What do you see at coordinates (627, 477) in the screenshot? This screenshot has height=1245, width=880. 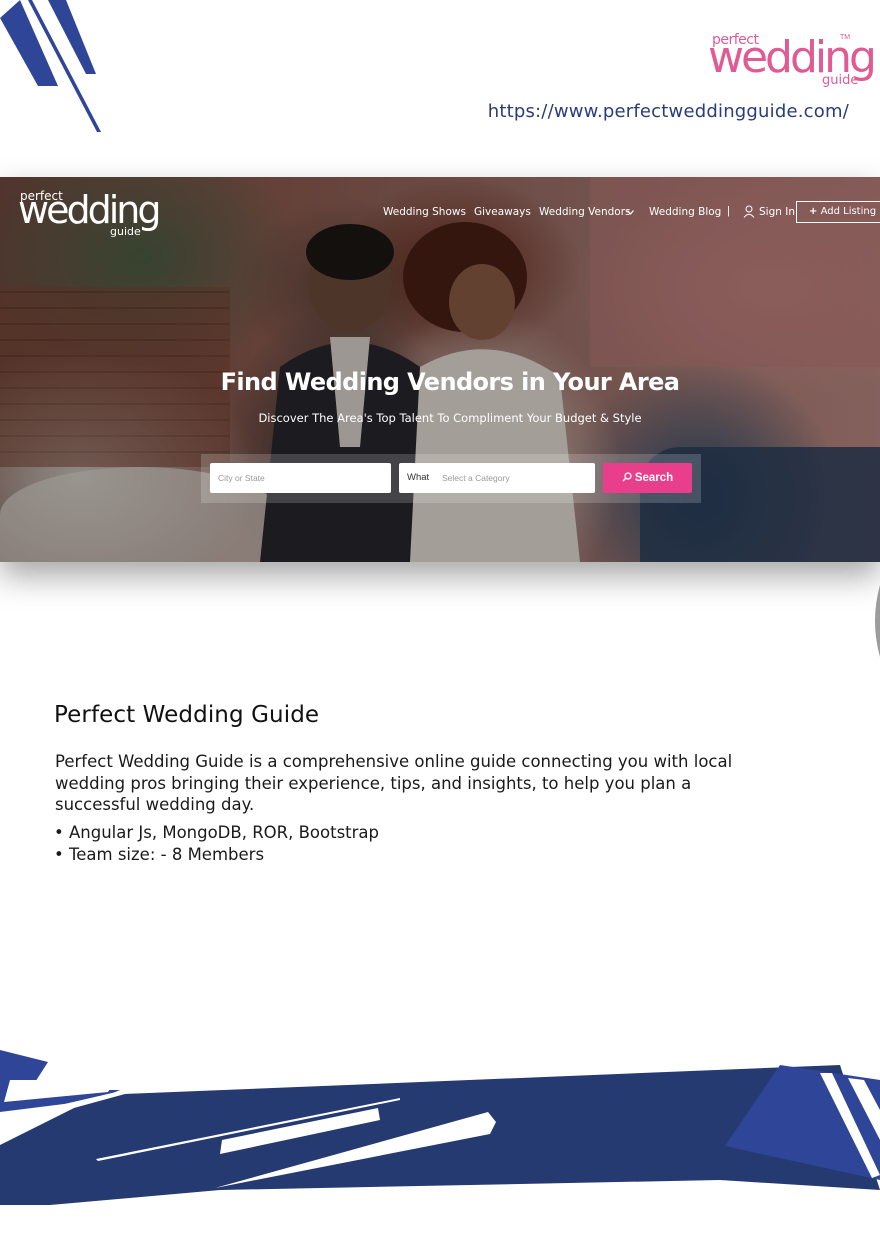 I see `search-icon` at bounding box center [627, 477].